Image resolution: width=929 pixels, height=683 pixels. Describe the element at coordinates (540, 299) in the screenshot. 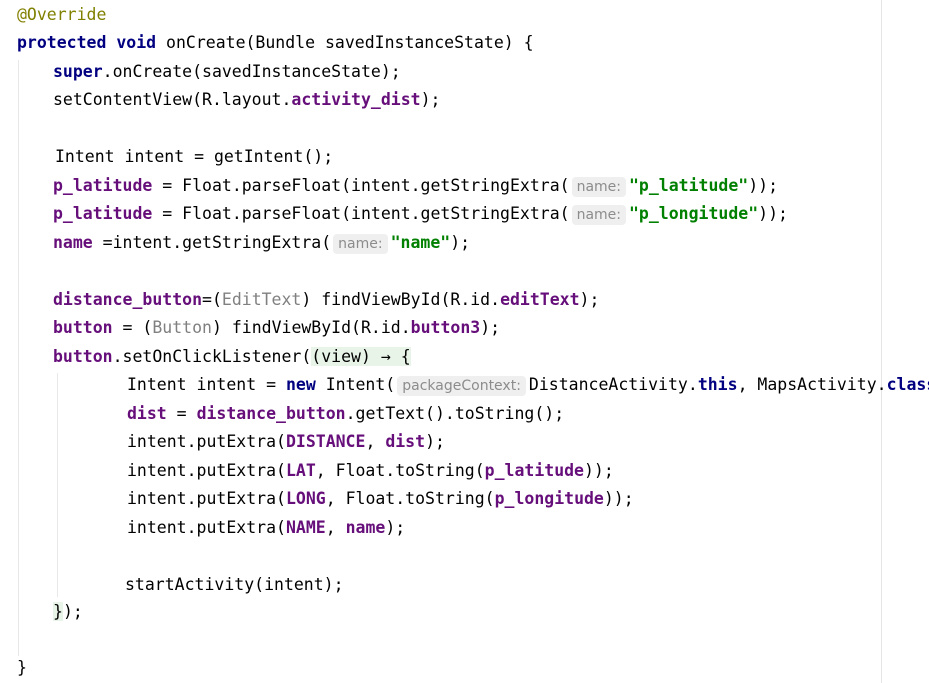

I see `field-token: editText` at that location.